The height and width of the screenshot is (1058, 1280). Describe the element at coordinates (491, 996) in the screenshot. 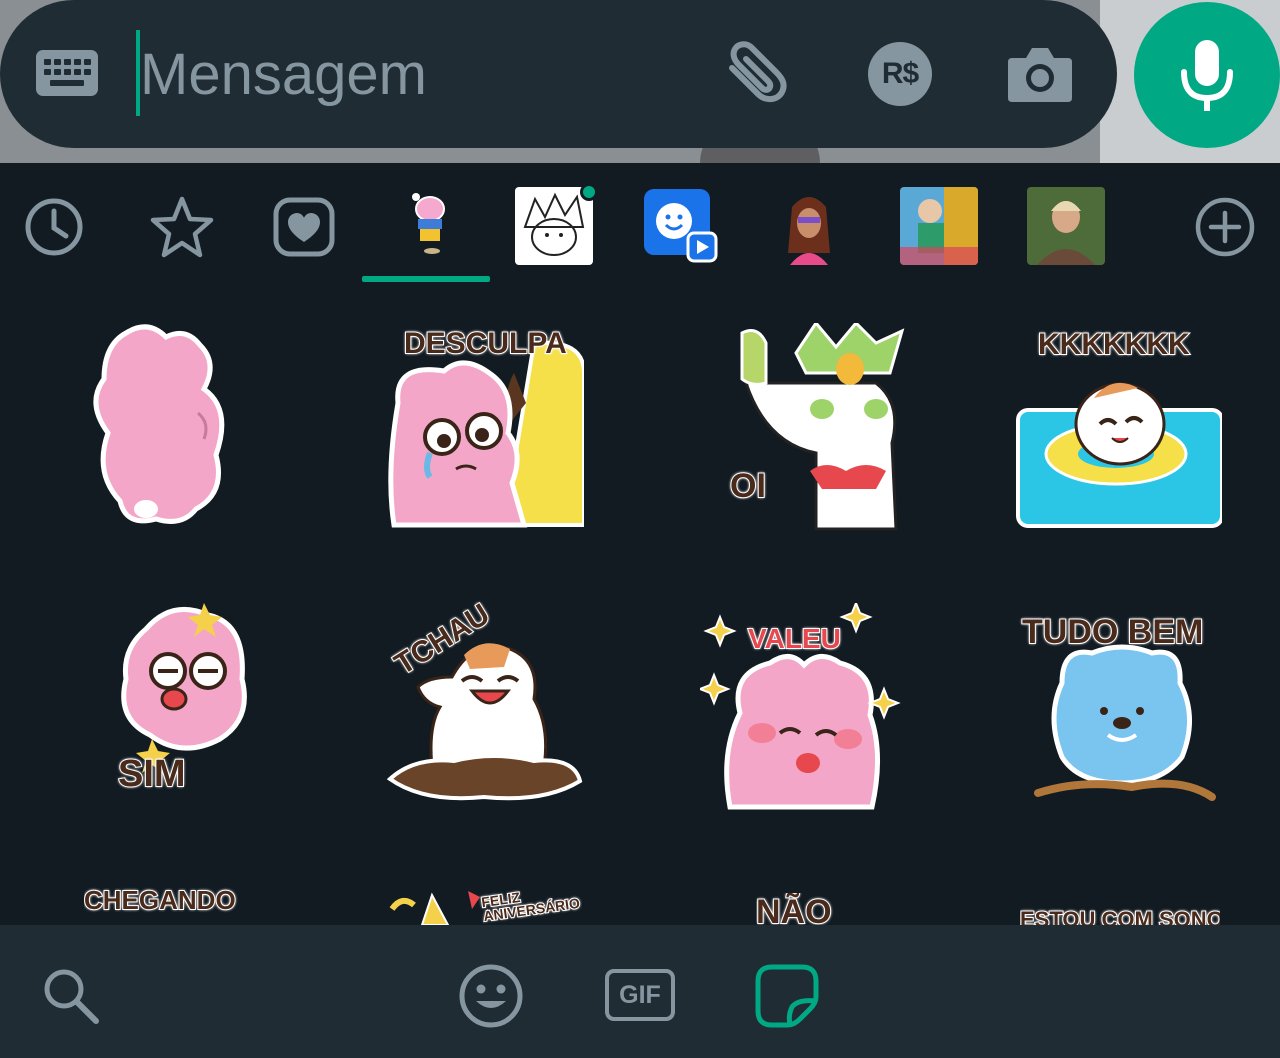

I see `emoji-icon` at that location.